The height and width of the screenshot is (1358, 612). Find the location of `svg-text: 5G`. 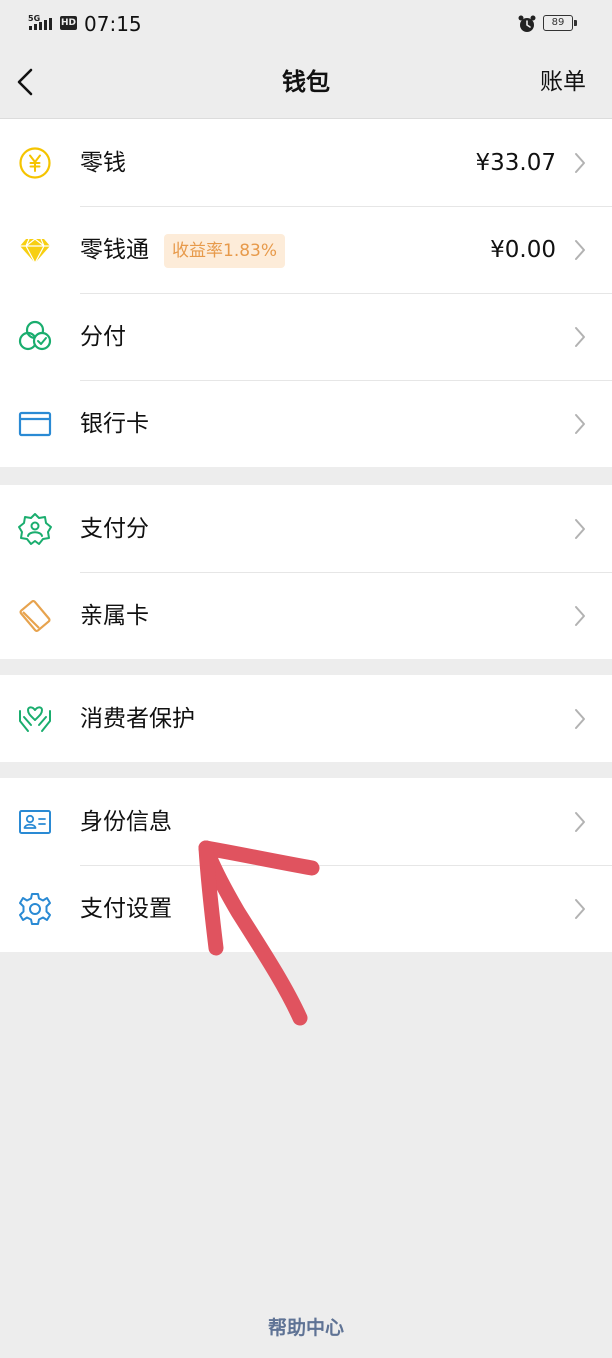

svg-text: 5G is located at coordinates (34, 18).